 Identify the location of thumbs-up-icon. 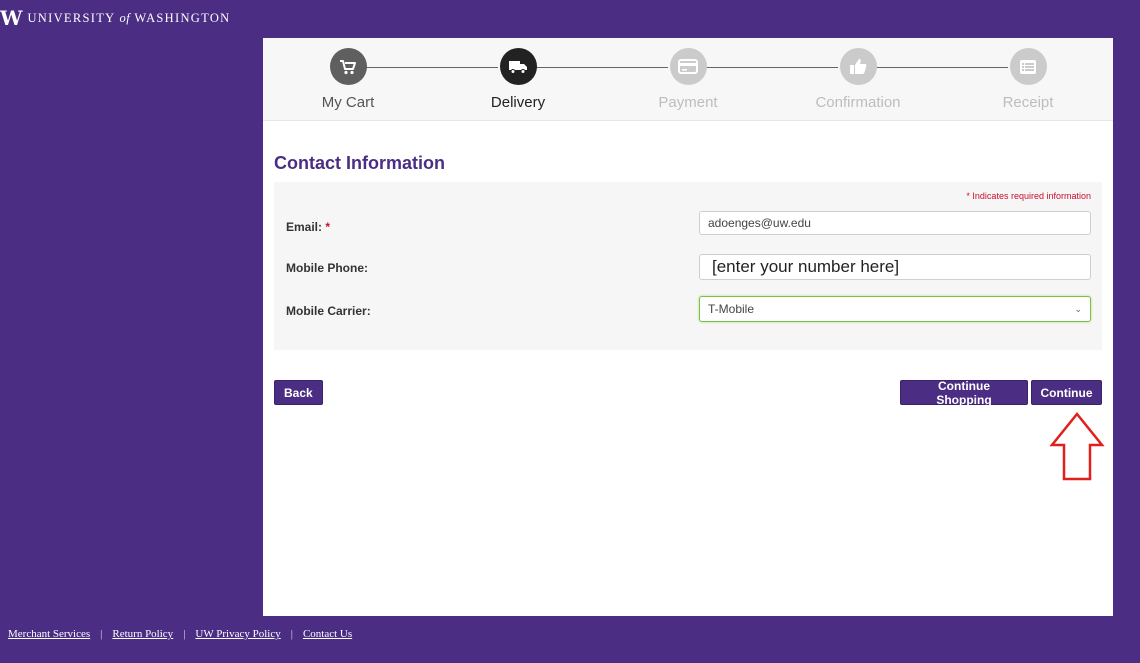
(858, 66).